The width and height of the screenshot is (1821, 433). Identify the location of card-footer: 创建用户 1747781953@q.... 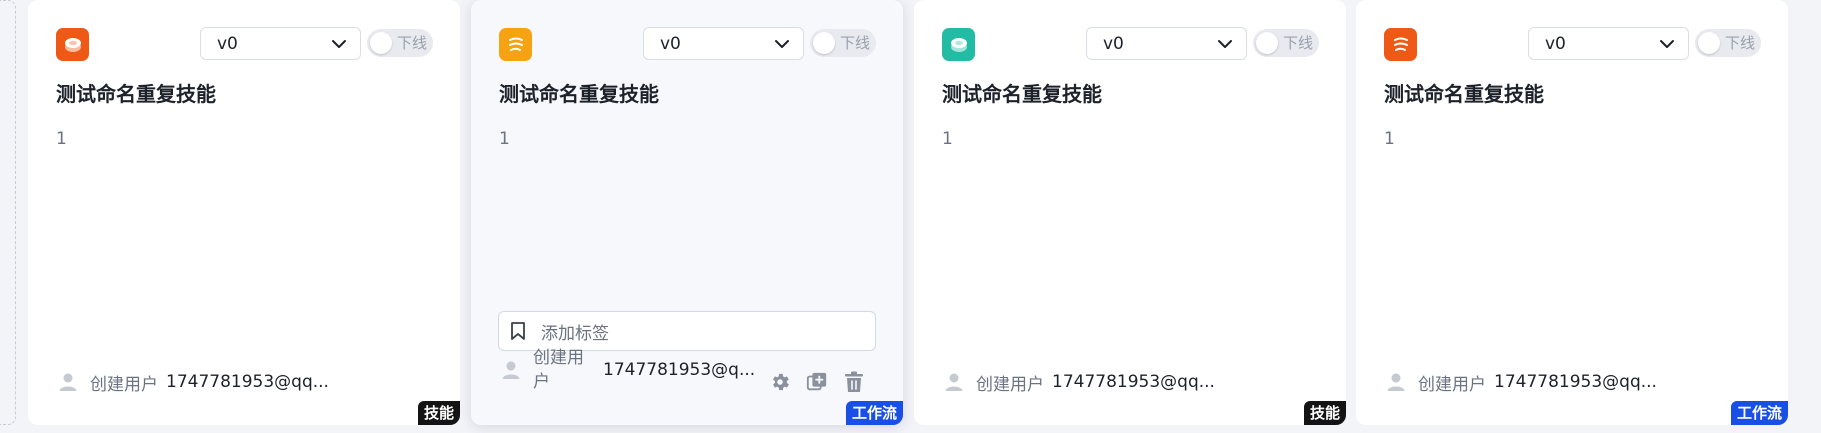
(694, 370).